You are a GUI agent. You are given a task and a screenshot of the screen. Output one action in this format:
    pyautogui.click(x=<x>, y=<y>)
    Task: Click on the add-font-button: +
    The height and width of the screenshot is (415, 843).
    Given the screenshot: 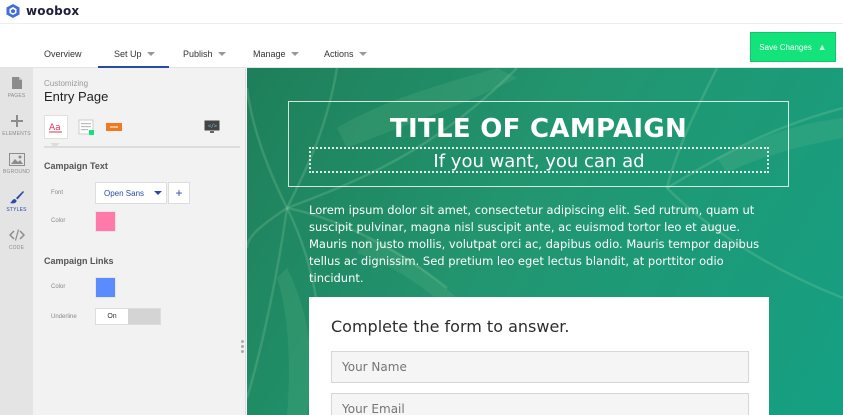 What is the action you would take?
    pyautogui.click(x=179, y=193)
    